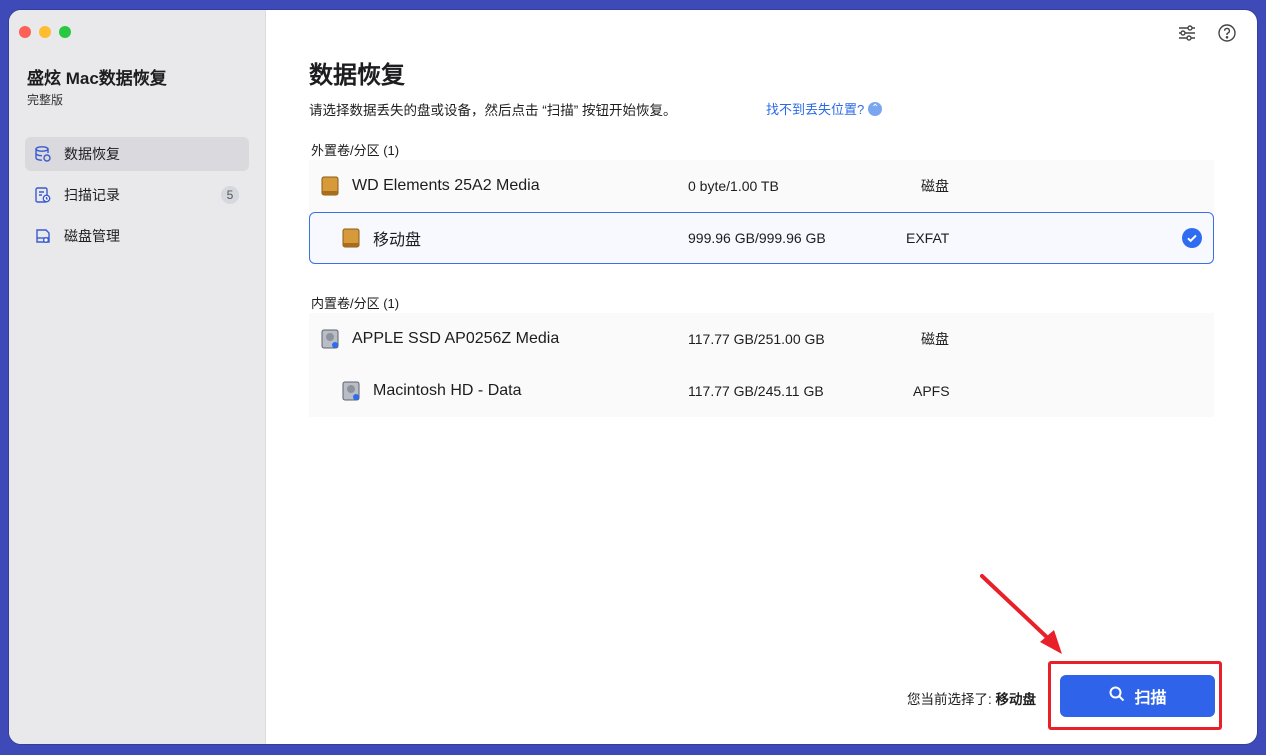 Image resolution: width=1266 pixels, height=755 pixels. Describe the element at coordinates (456, 338) in the screenshot. I see `disk-name: APPLE SSD AP0256Z Media` at that location.